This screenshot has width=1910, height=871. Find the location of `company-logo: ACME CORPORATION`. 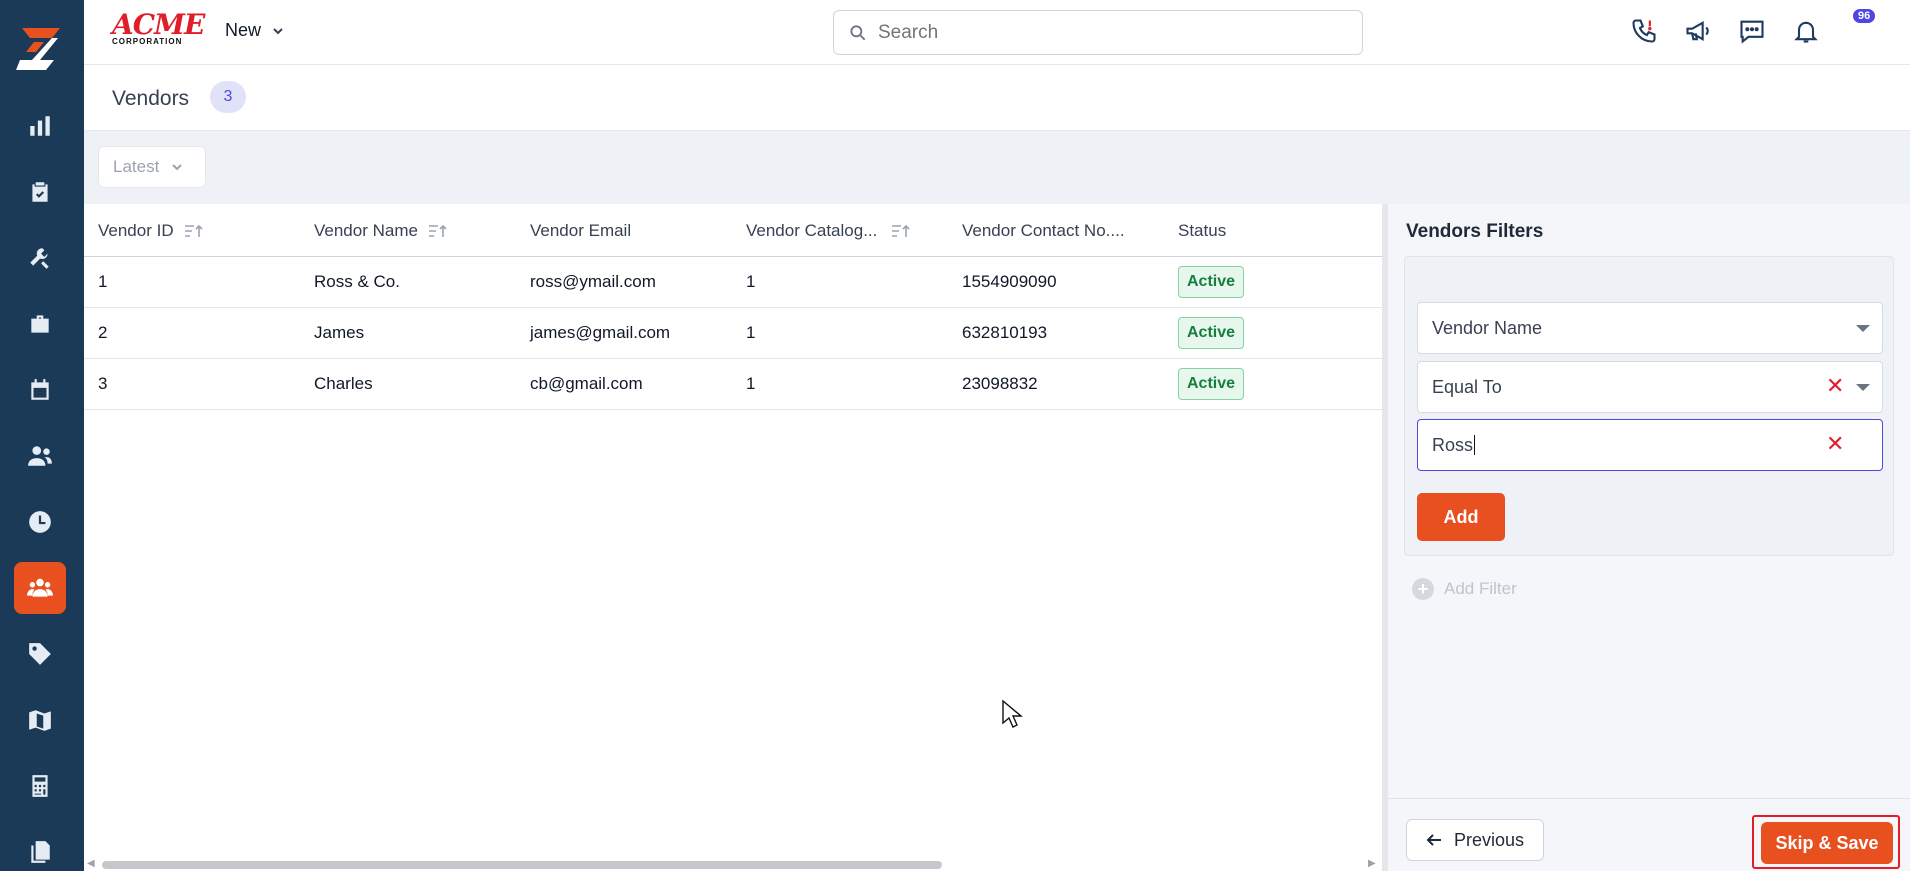

company-logo: ACME CORPORATION is located at coordinates (158, 29).